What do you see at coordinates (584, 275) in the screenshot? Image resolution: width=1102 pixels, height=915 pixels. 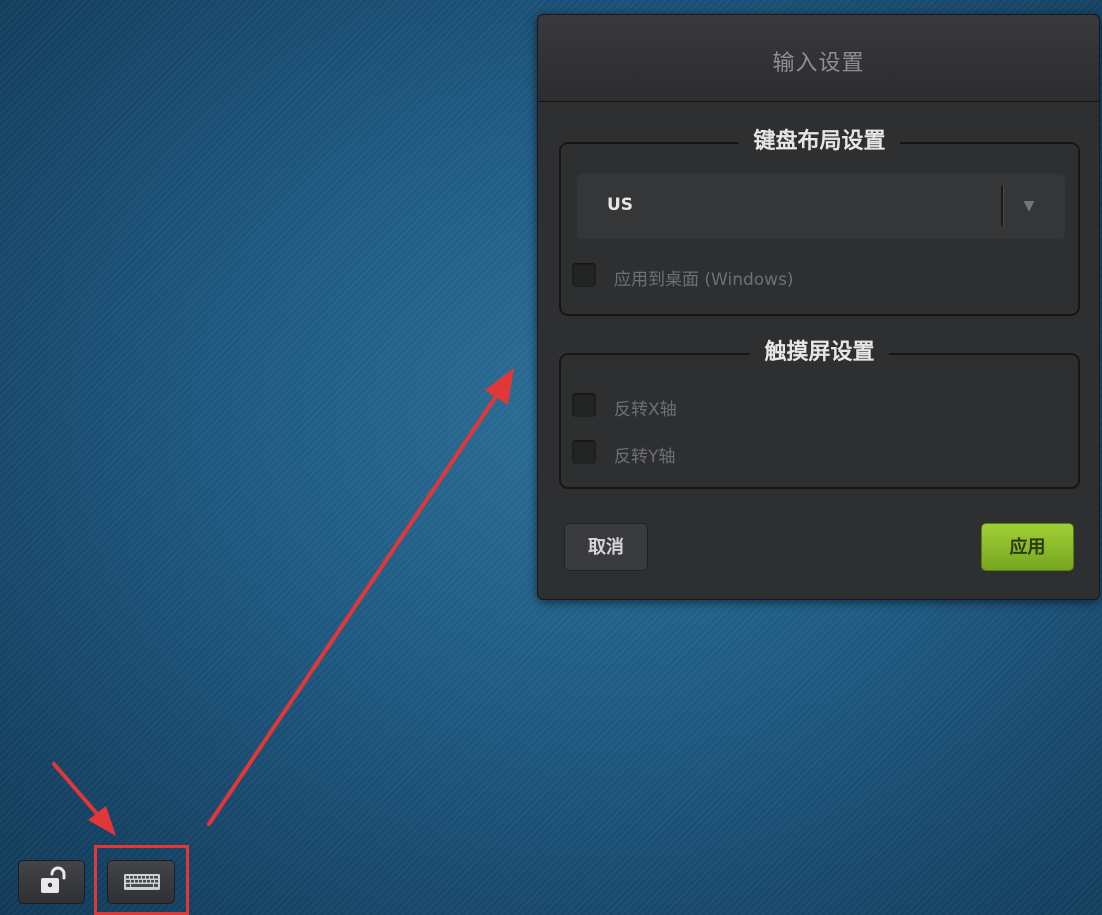 I see `apply-to-desktop-checkbox` at bounding box center [584, 275].